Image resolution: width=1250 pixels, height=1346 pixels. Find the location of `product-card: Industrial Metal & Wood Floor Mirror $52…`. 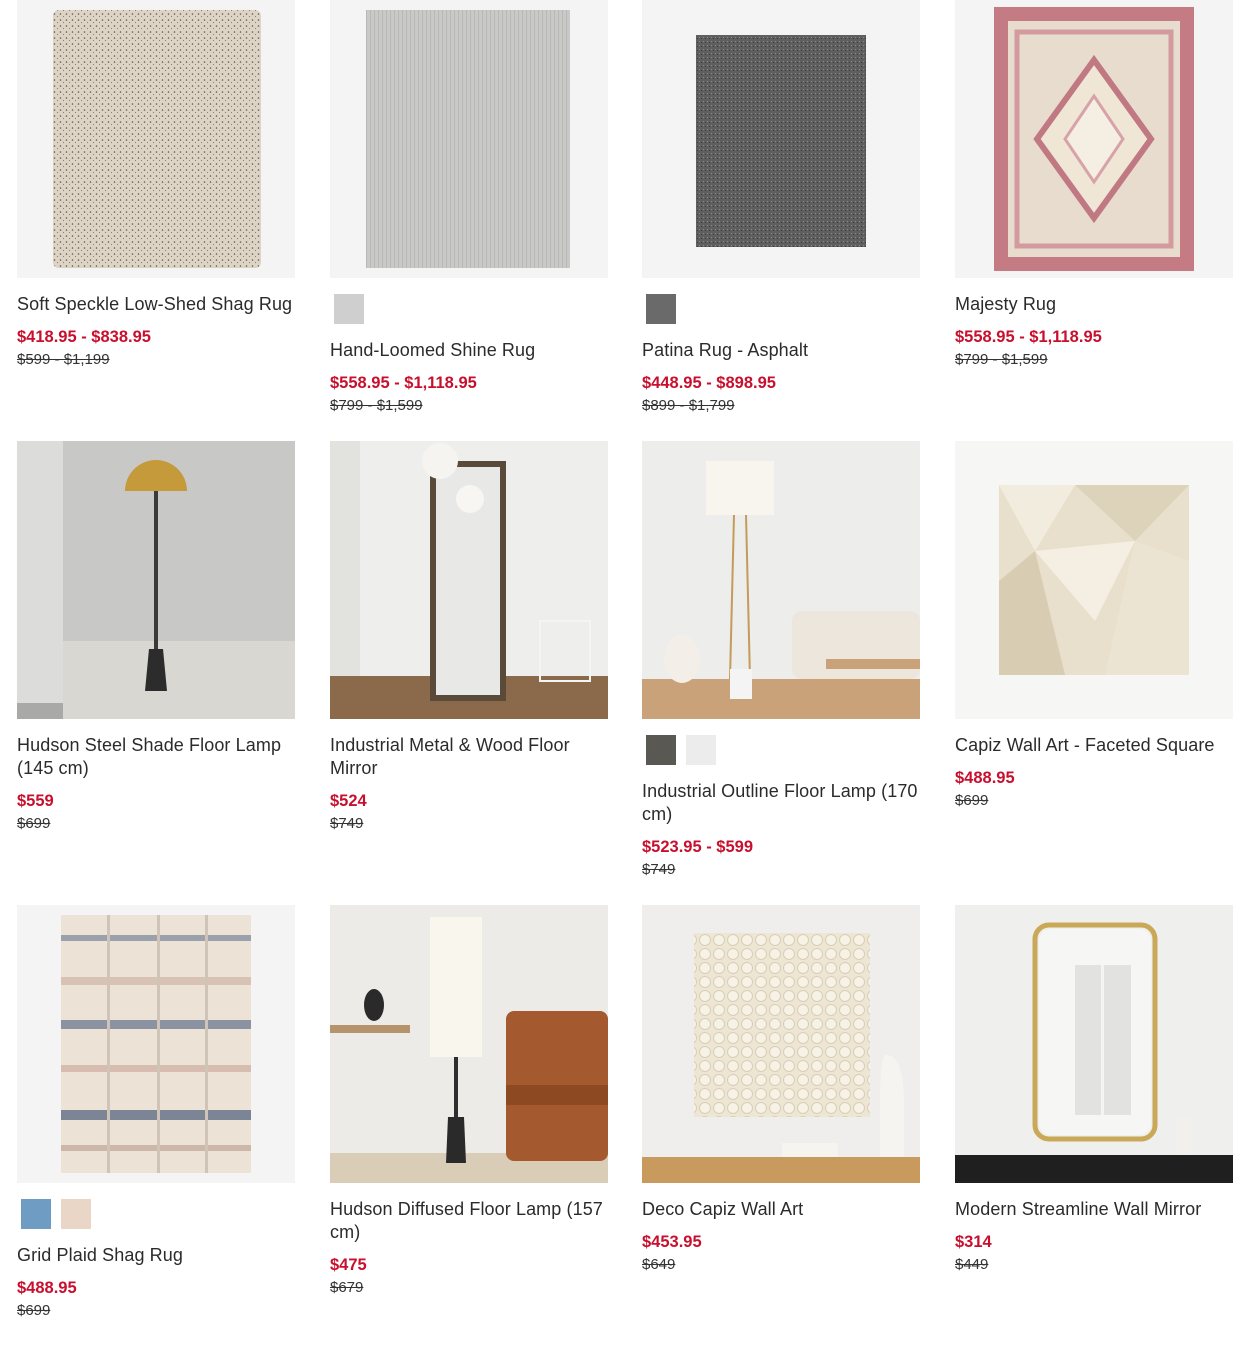

product-card: Industrial Metal & Wood Floor Mirror $52… is located at coordinates (469, 637).